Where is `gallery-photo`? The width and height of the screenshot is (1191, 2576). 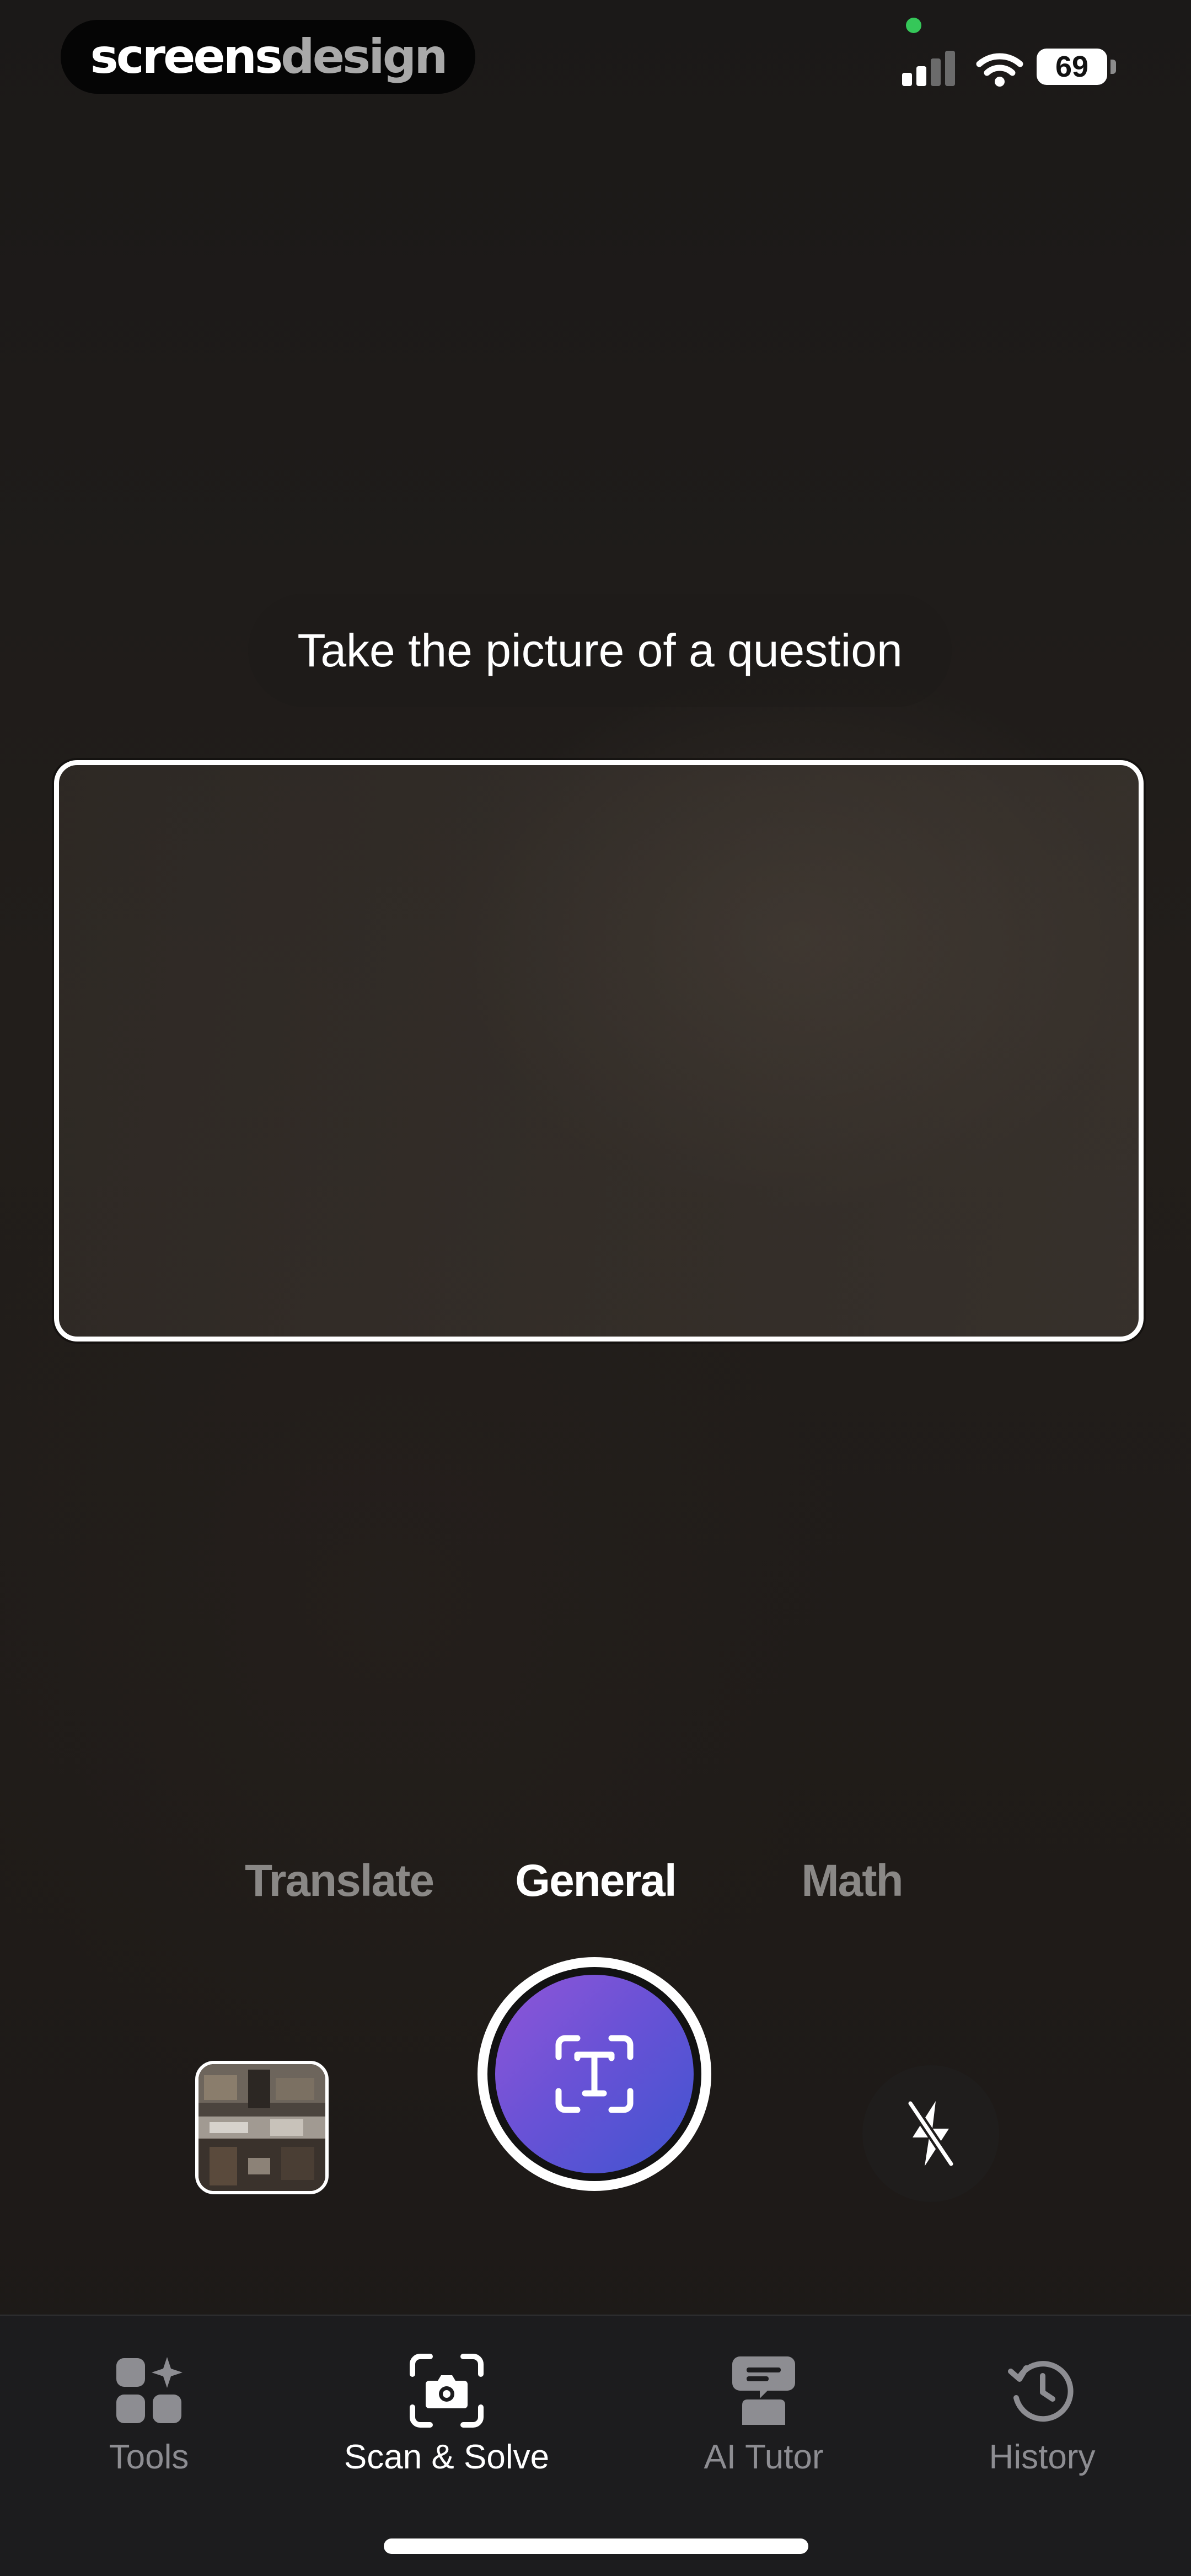
gallery-photo is located at coordinates (261, 2127).